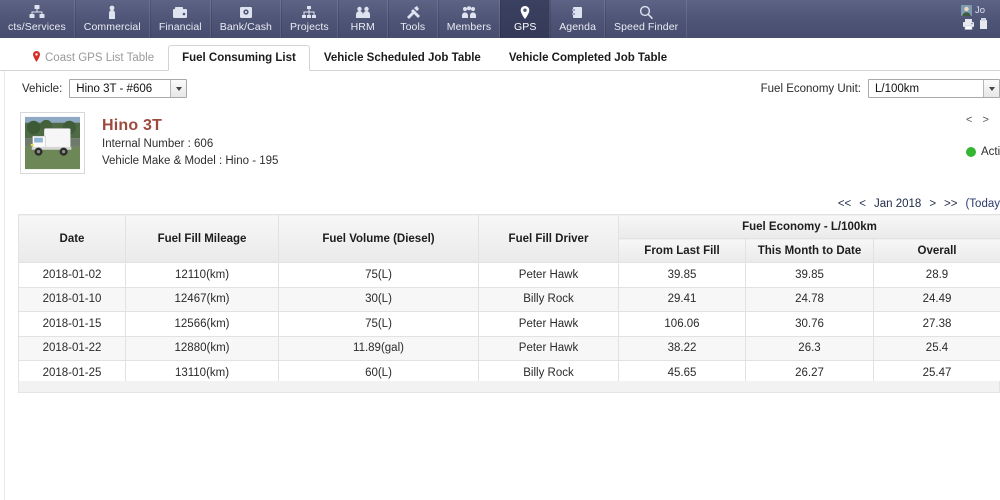  What do you see at coordinates (980, 10) in the screenshot?
I see `user-name: Jo` at bounding box center [980, 10].